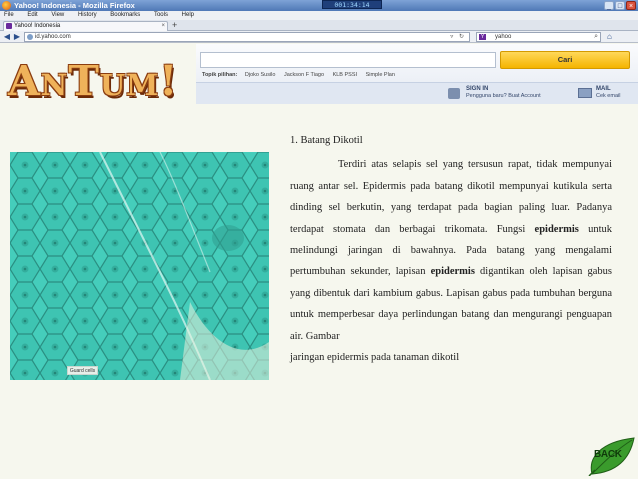 Image resolution: width=638 pixels, height=479 pixels. Describe the element at coordinates (74, 5) in the screenshot. I see `window-title: Yahoo! Indonesia - Mozilla Firefox` at that location.